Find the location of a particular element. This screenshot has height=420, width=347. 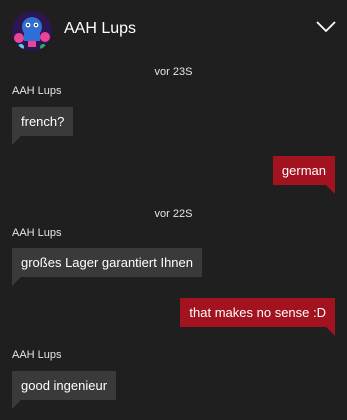

group-avatar-icon is located at coordinates (32, 31).